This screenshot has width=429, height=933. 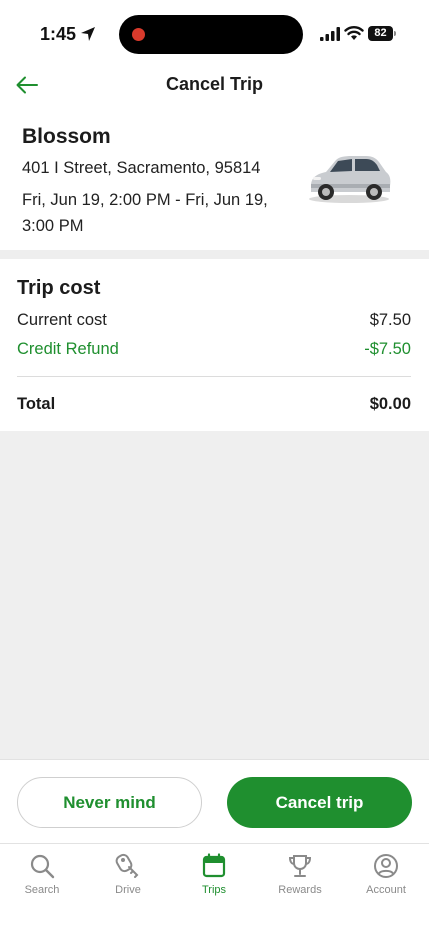 What do you see at coordinates (350, 179) in the screenshot?
I see `car-image` at bounding box center [350, 179].